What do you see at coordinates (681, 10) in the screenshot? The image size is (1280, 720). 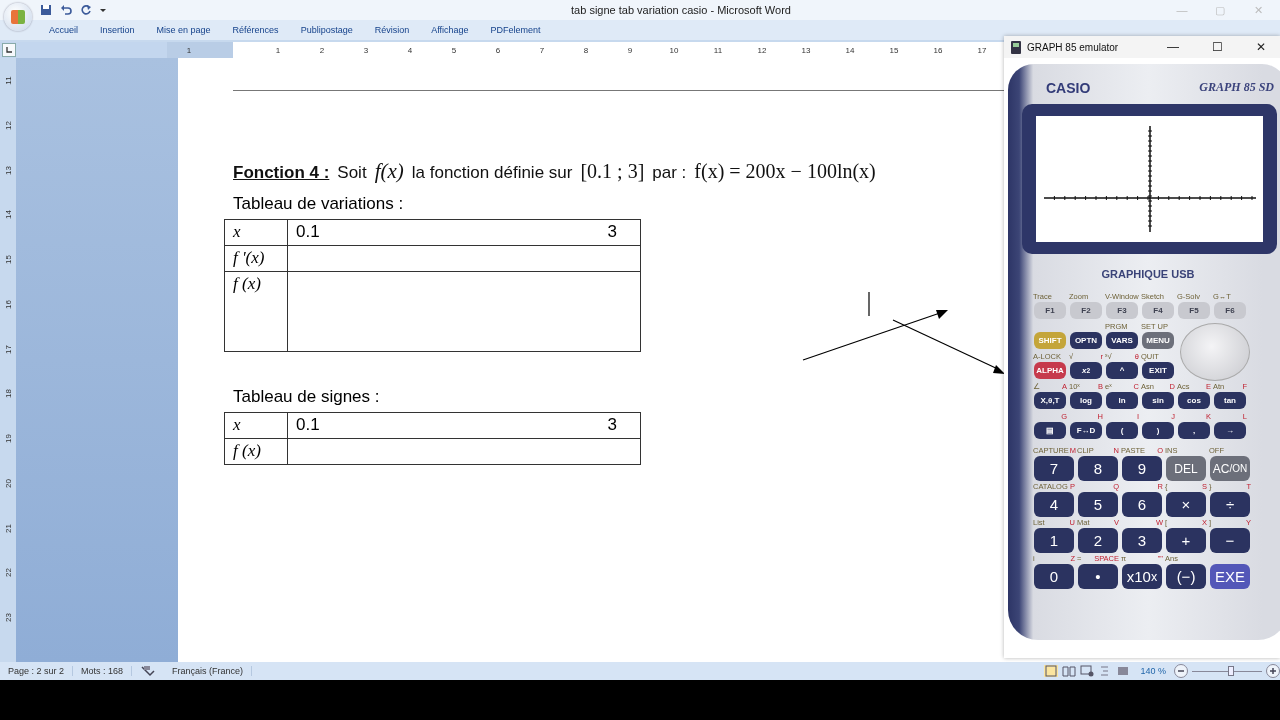 I see `window-title: tab signe tab variation casio - Microsoft Word` at bounding box center [681, 10].